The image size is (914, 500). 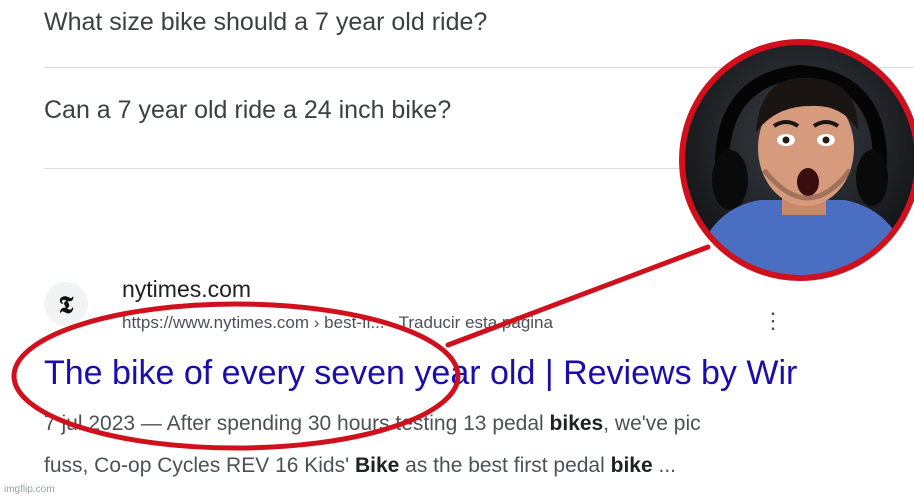 What do you see at coordinates (29, 489) in the screenshot?
I see `watermark: imgflip.com` at bounding box center [29, 489].